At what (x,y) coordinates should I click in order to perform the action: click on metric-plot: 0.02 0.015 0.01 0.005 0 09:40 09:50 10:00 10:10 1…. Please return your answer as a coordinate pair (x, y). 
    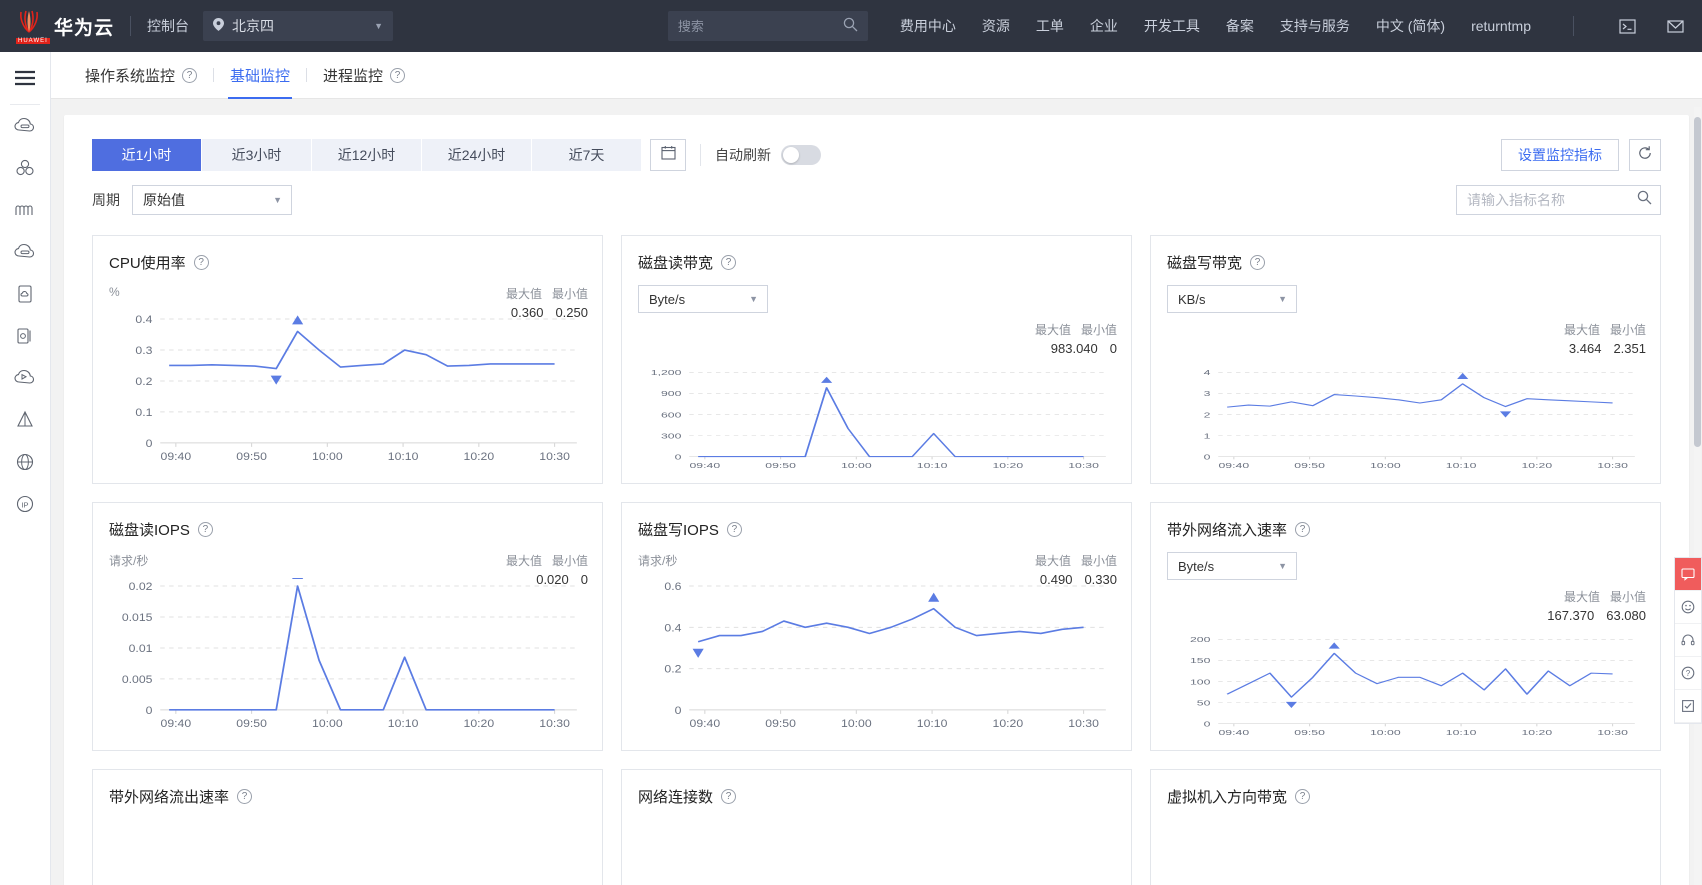
    Looking at the image, I should click on (348, 656).